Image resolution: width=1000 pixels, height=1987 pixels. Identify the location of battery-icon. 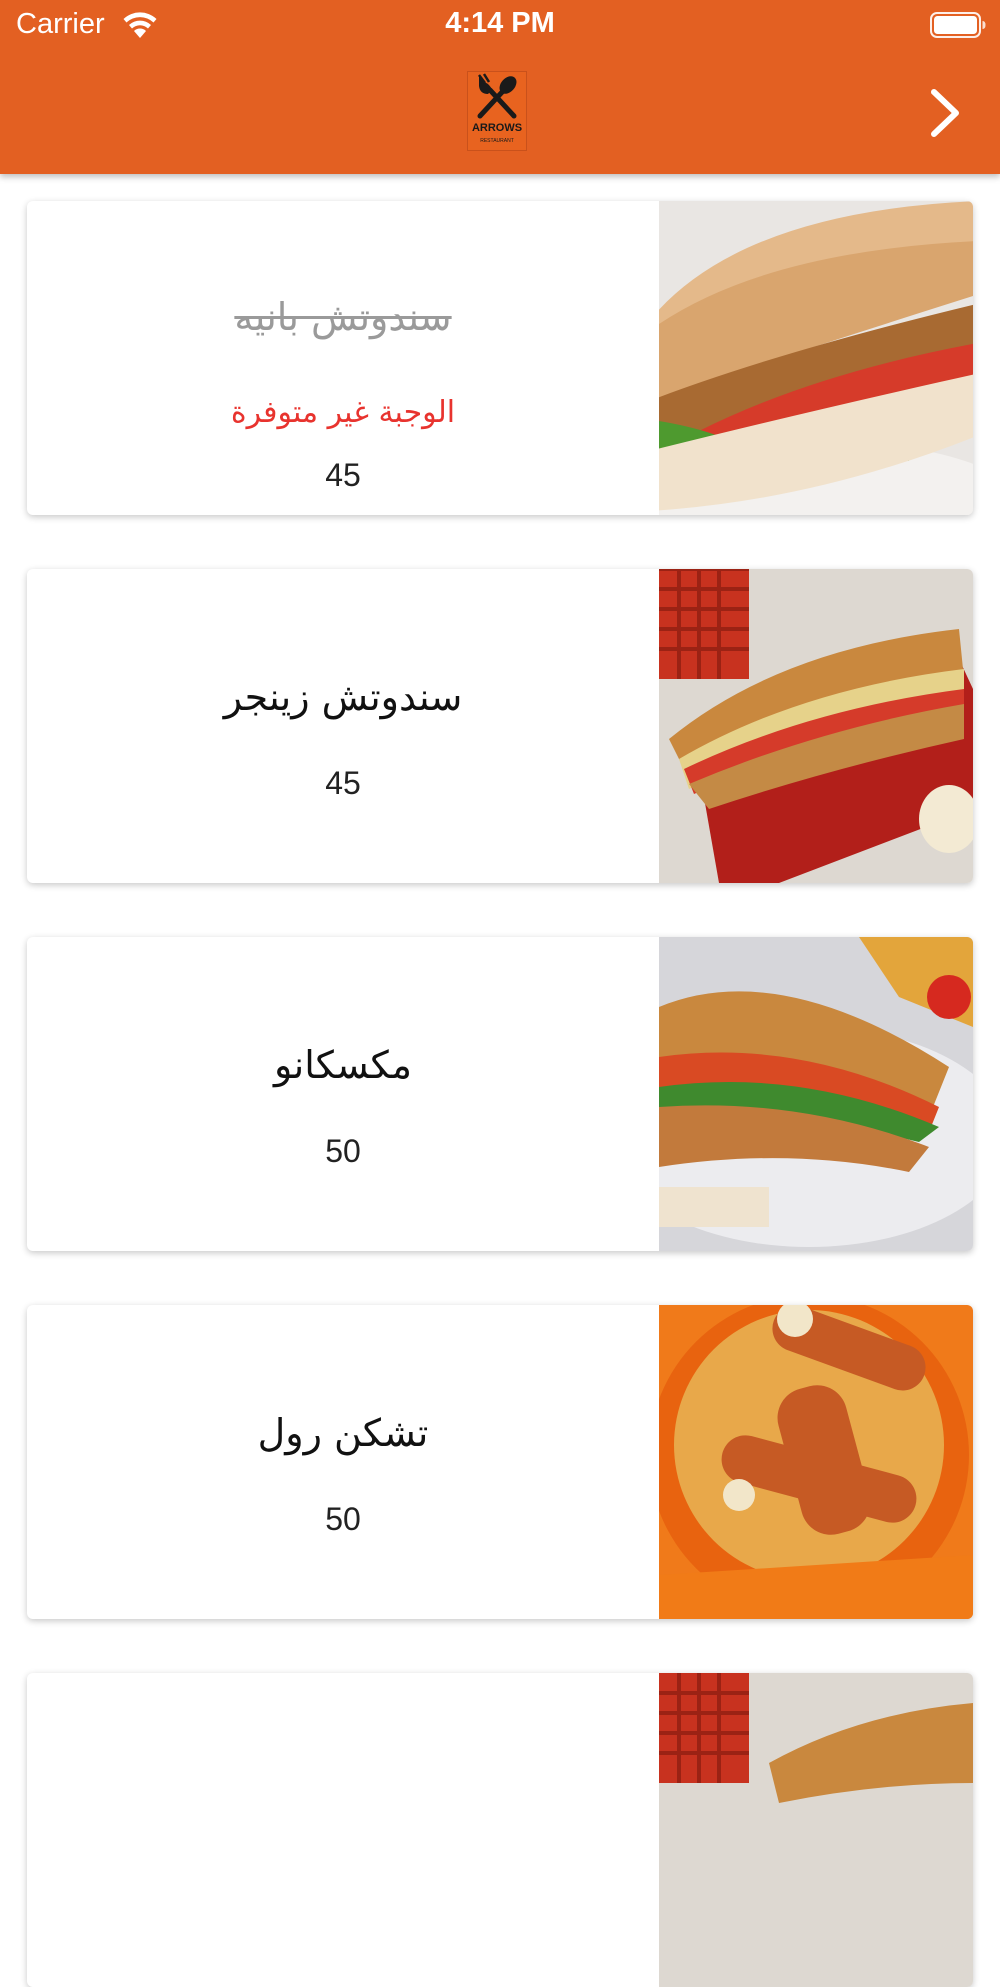
(958, 25).